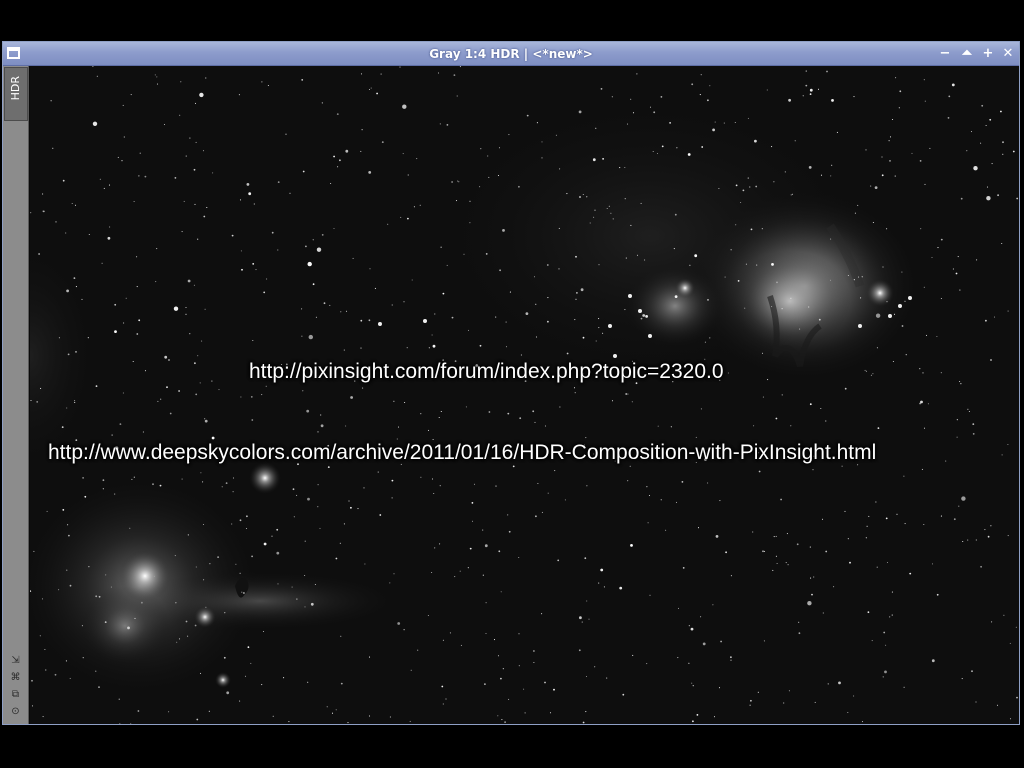 Image resolution: width=1024 pixels, height=768 pixels. Describe the element at coordinates (16, 94) in the screenshot. I see `tab-hdr: HDR` at that location.